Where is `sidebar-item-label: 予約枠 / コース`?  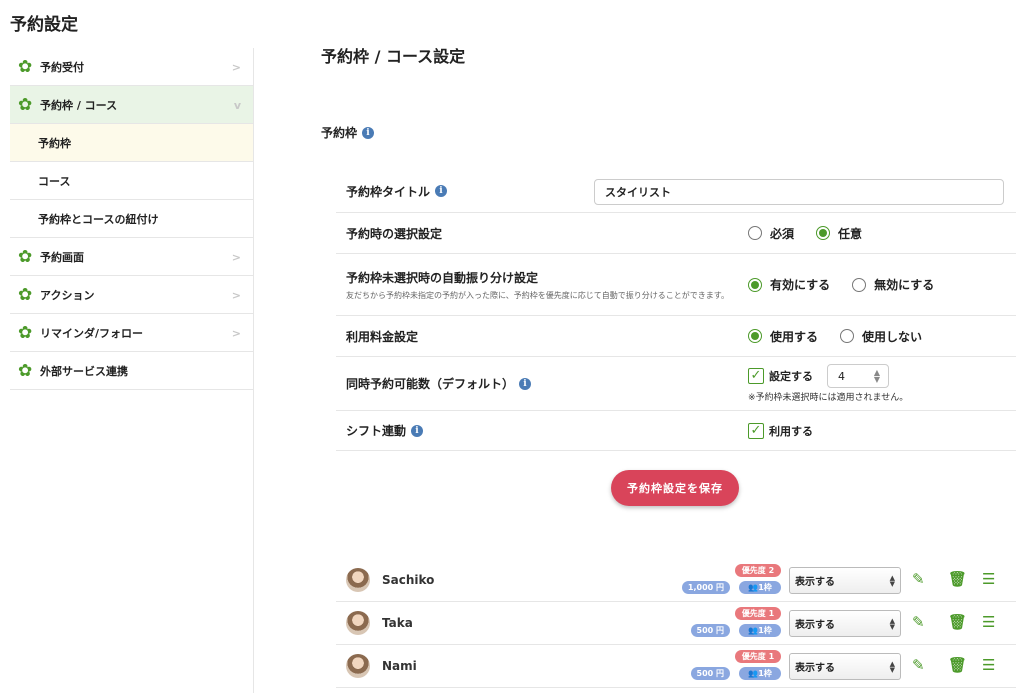 sidebar-item-label: 予約枠 / コース is located at coordinates (79, 105).